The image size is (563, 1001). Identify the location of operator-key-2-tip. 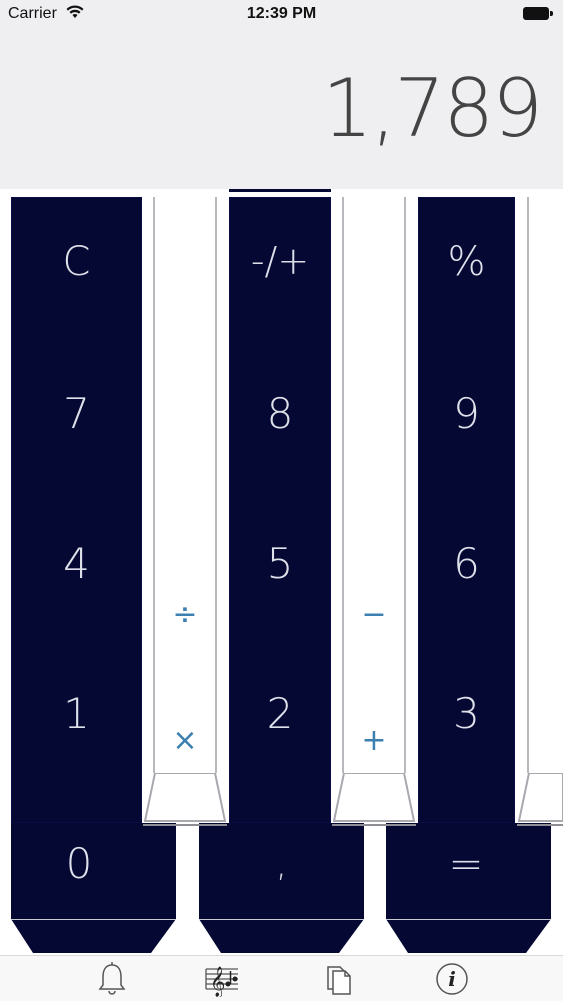
(374, 799).